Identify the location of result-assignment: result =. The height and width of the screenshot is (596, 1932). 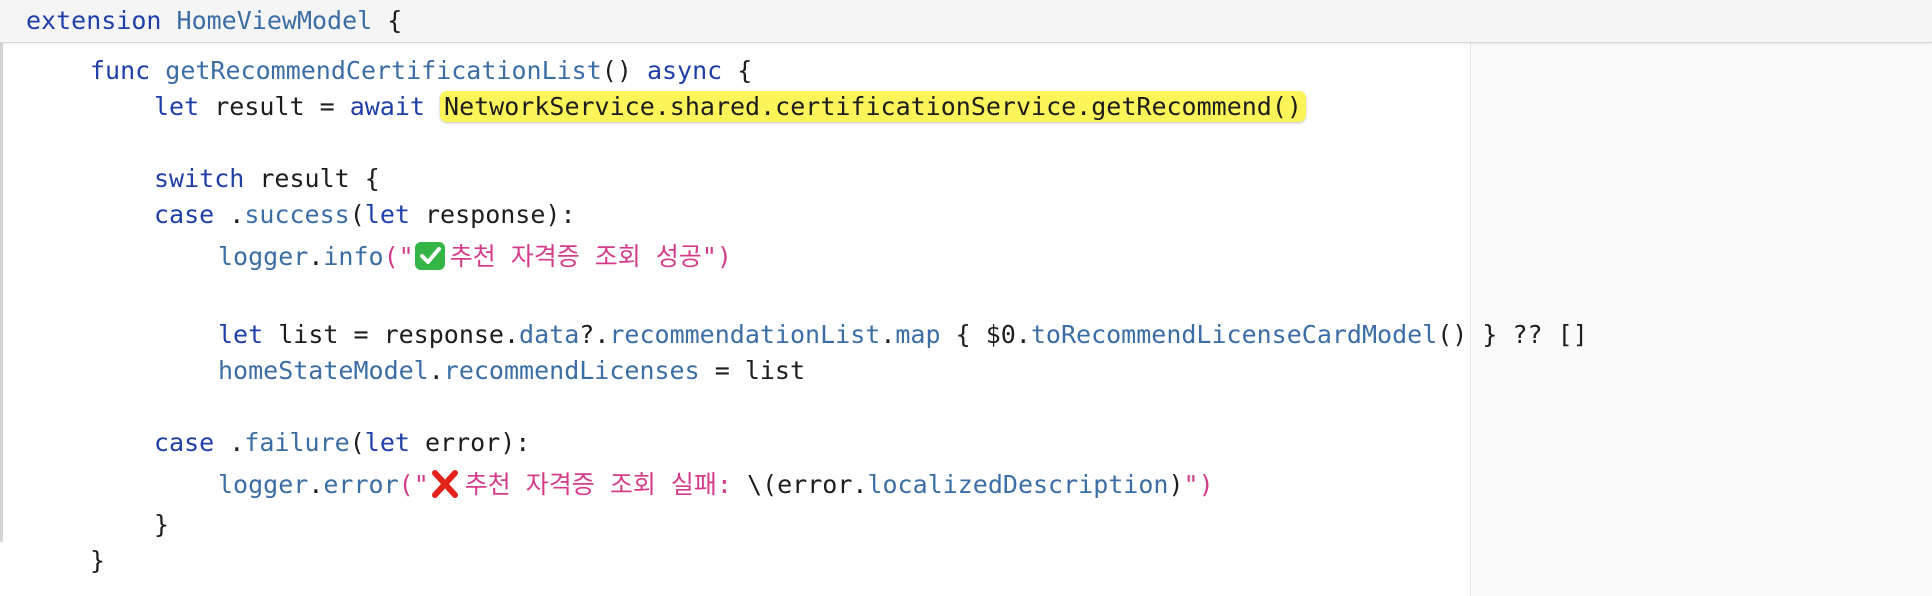
(274, 106).